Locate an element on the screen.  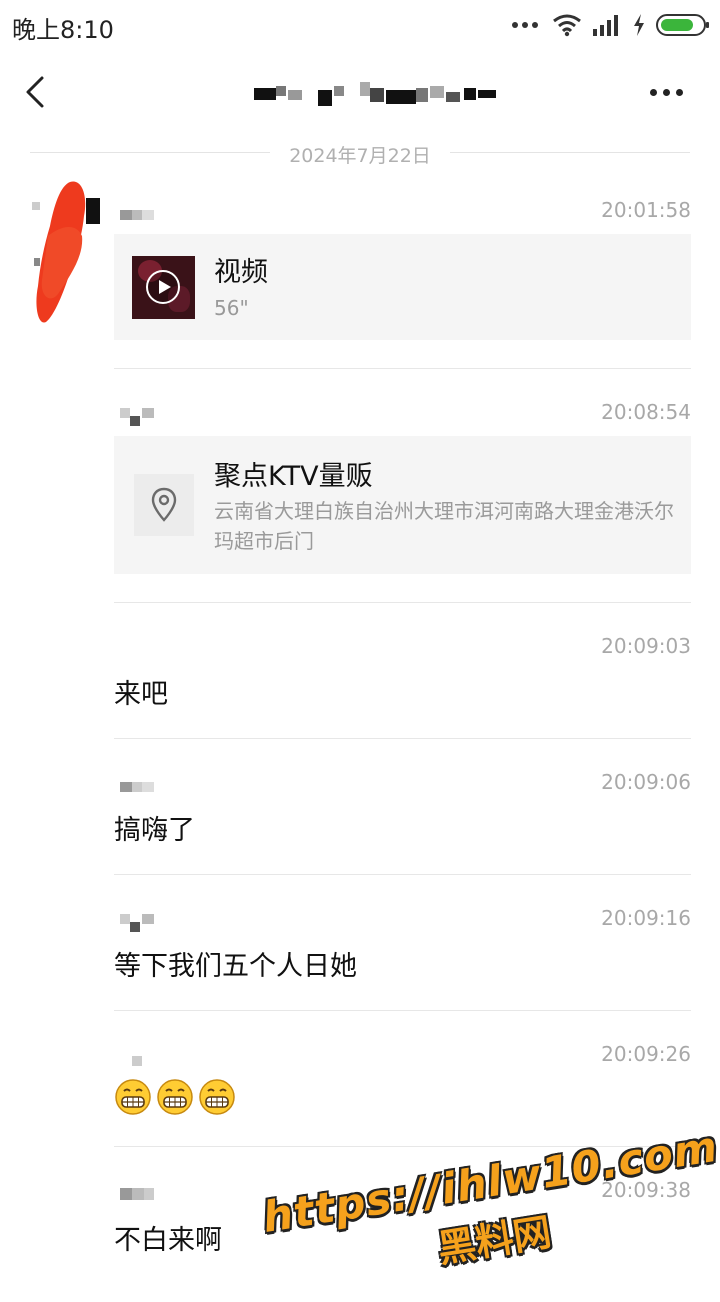
status-icons is located at coordinates (610, 25).